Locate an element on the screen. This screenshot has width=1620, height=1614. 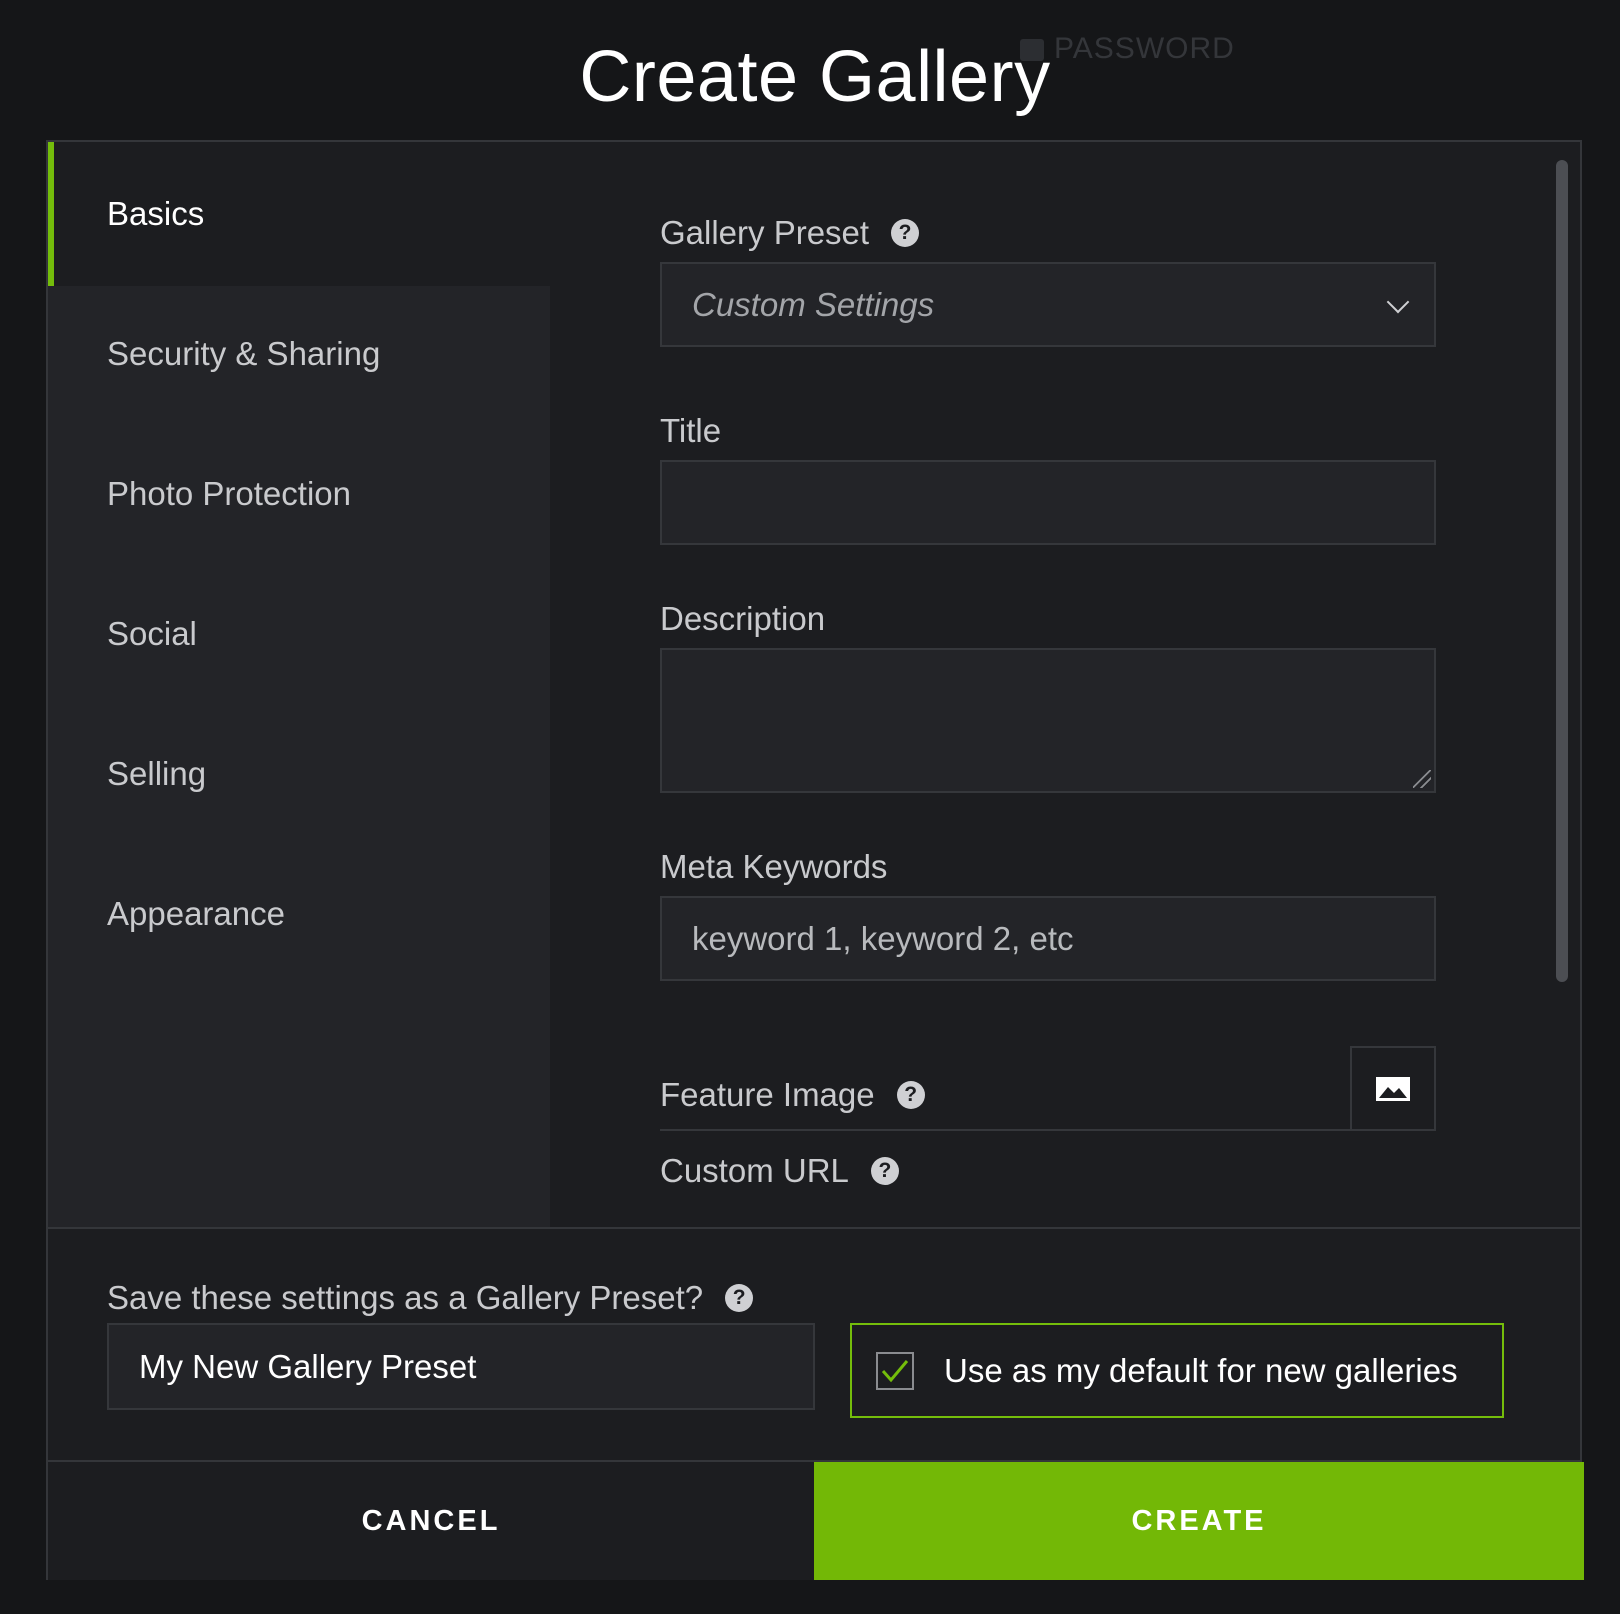
custom-url-label: Custom URL ? is located at coordinates (779, 1171).